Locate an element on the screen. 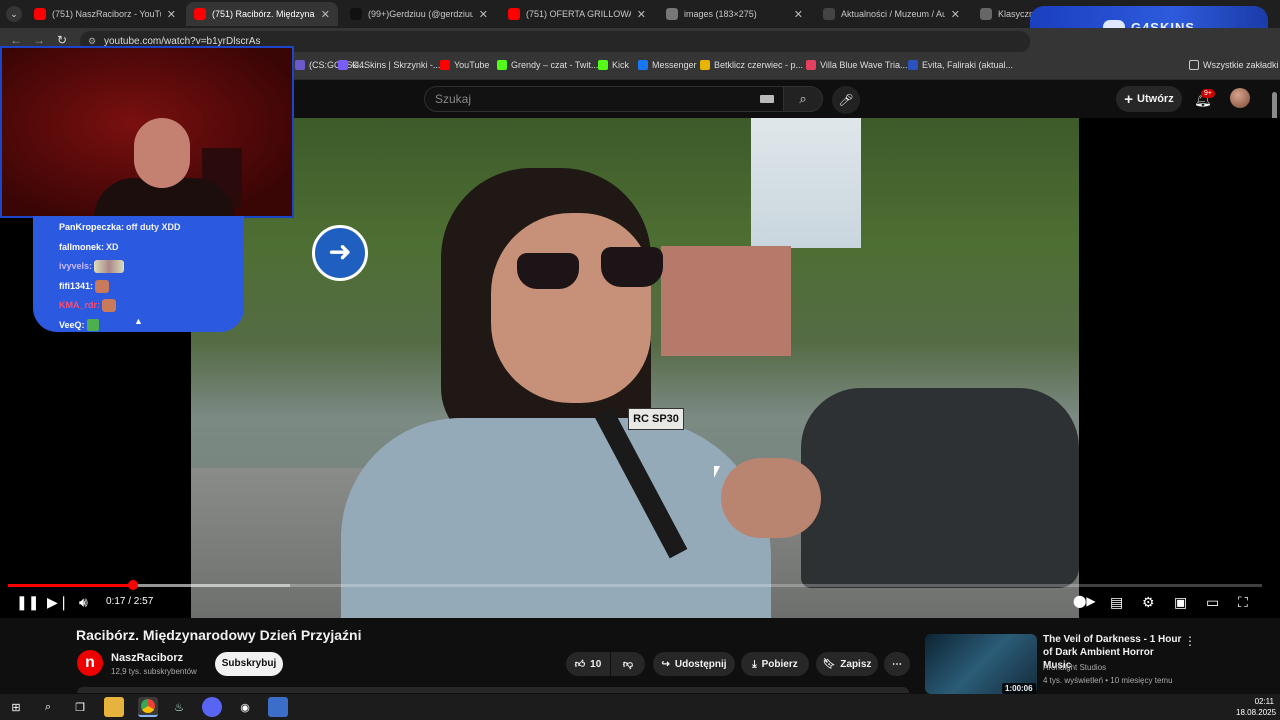 This screenshot has height=720, width=1280. tab-title: (751) OFERTA GRILLOWA : LIDL is located at coordinates (578, 14).